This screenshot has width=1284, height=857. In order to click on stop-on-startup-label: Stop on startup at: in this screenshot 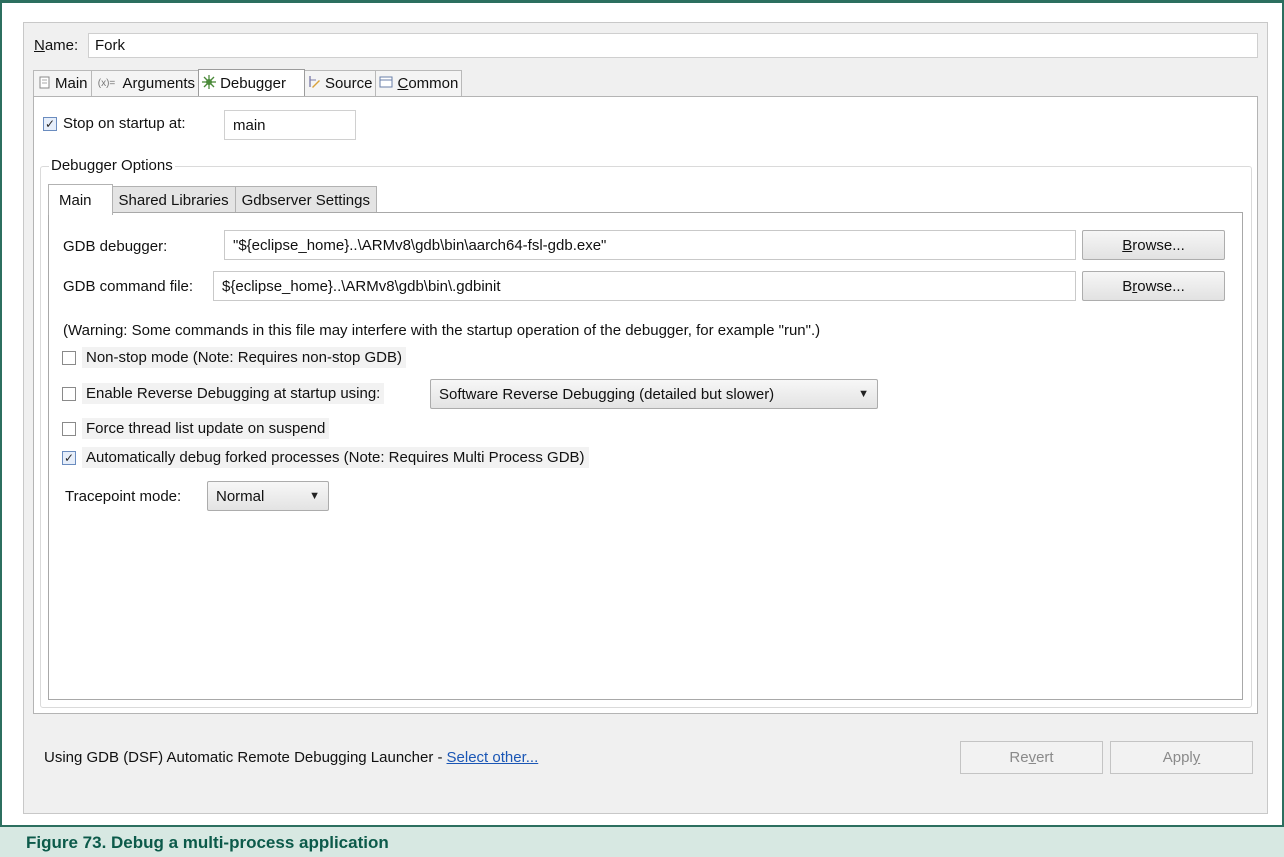, I will do `click(124, 123)`.